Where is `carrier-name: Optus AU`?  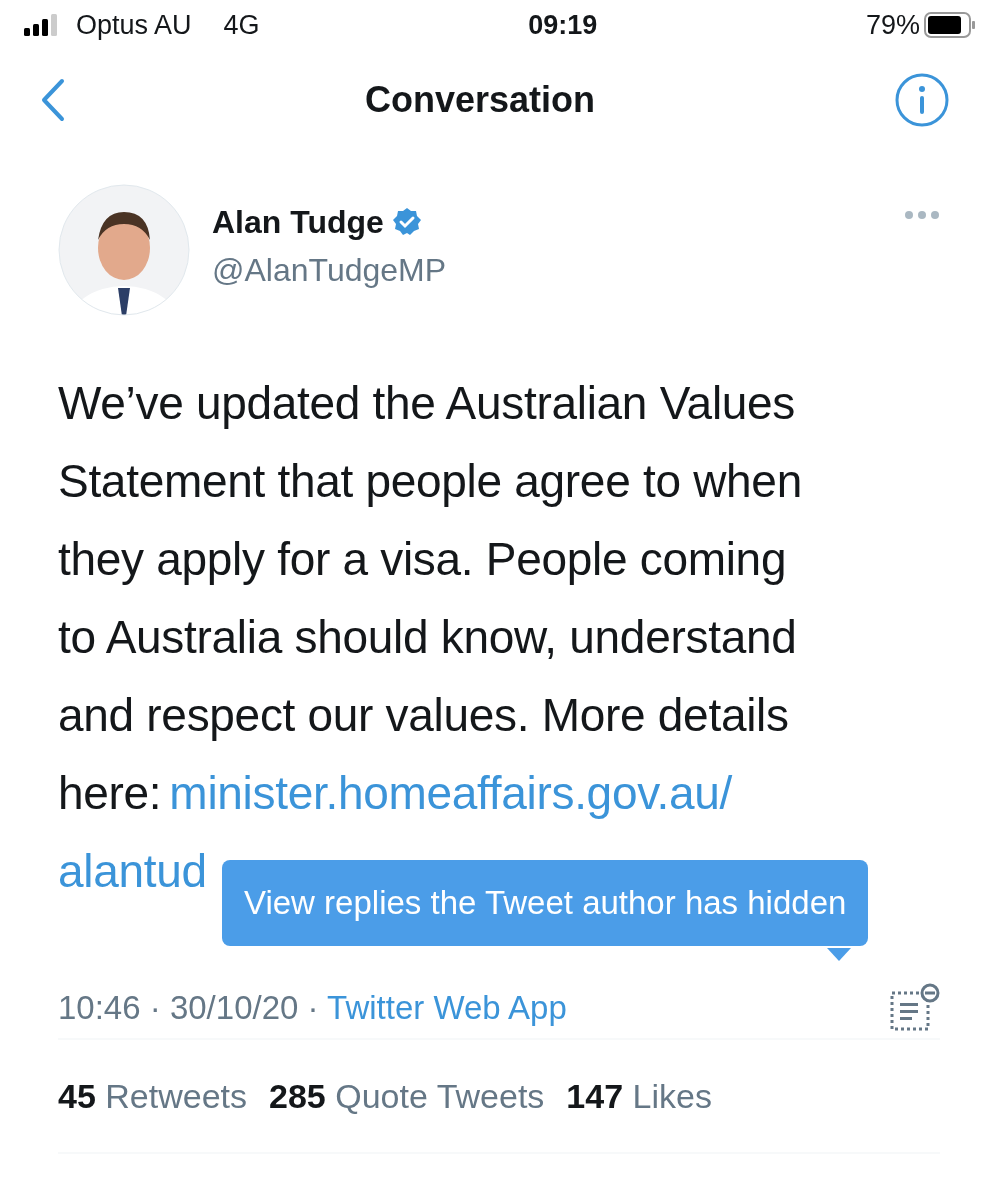
carrier-name: Optus AU is located at coordinates (134, 25).